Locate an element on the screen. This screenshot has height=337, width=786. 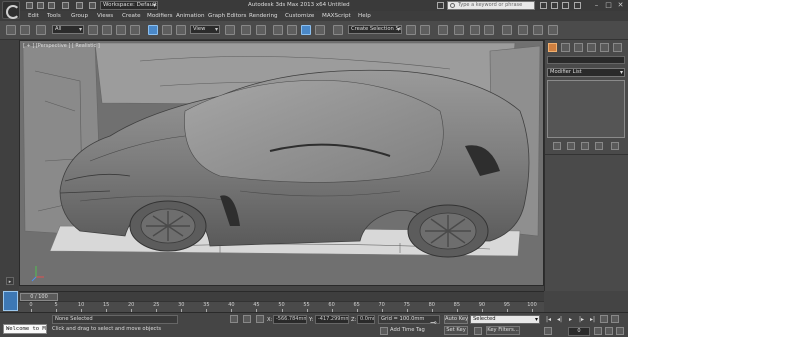
rectangular-selection-icon is located at coordinates (121, 30).